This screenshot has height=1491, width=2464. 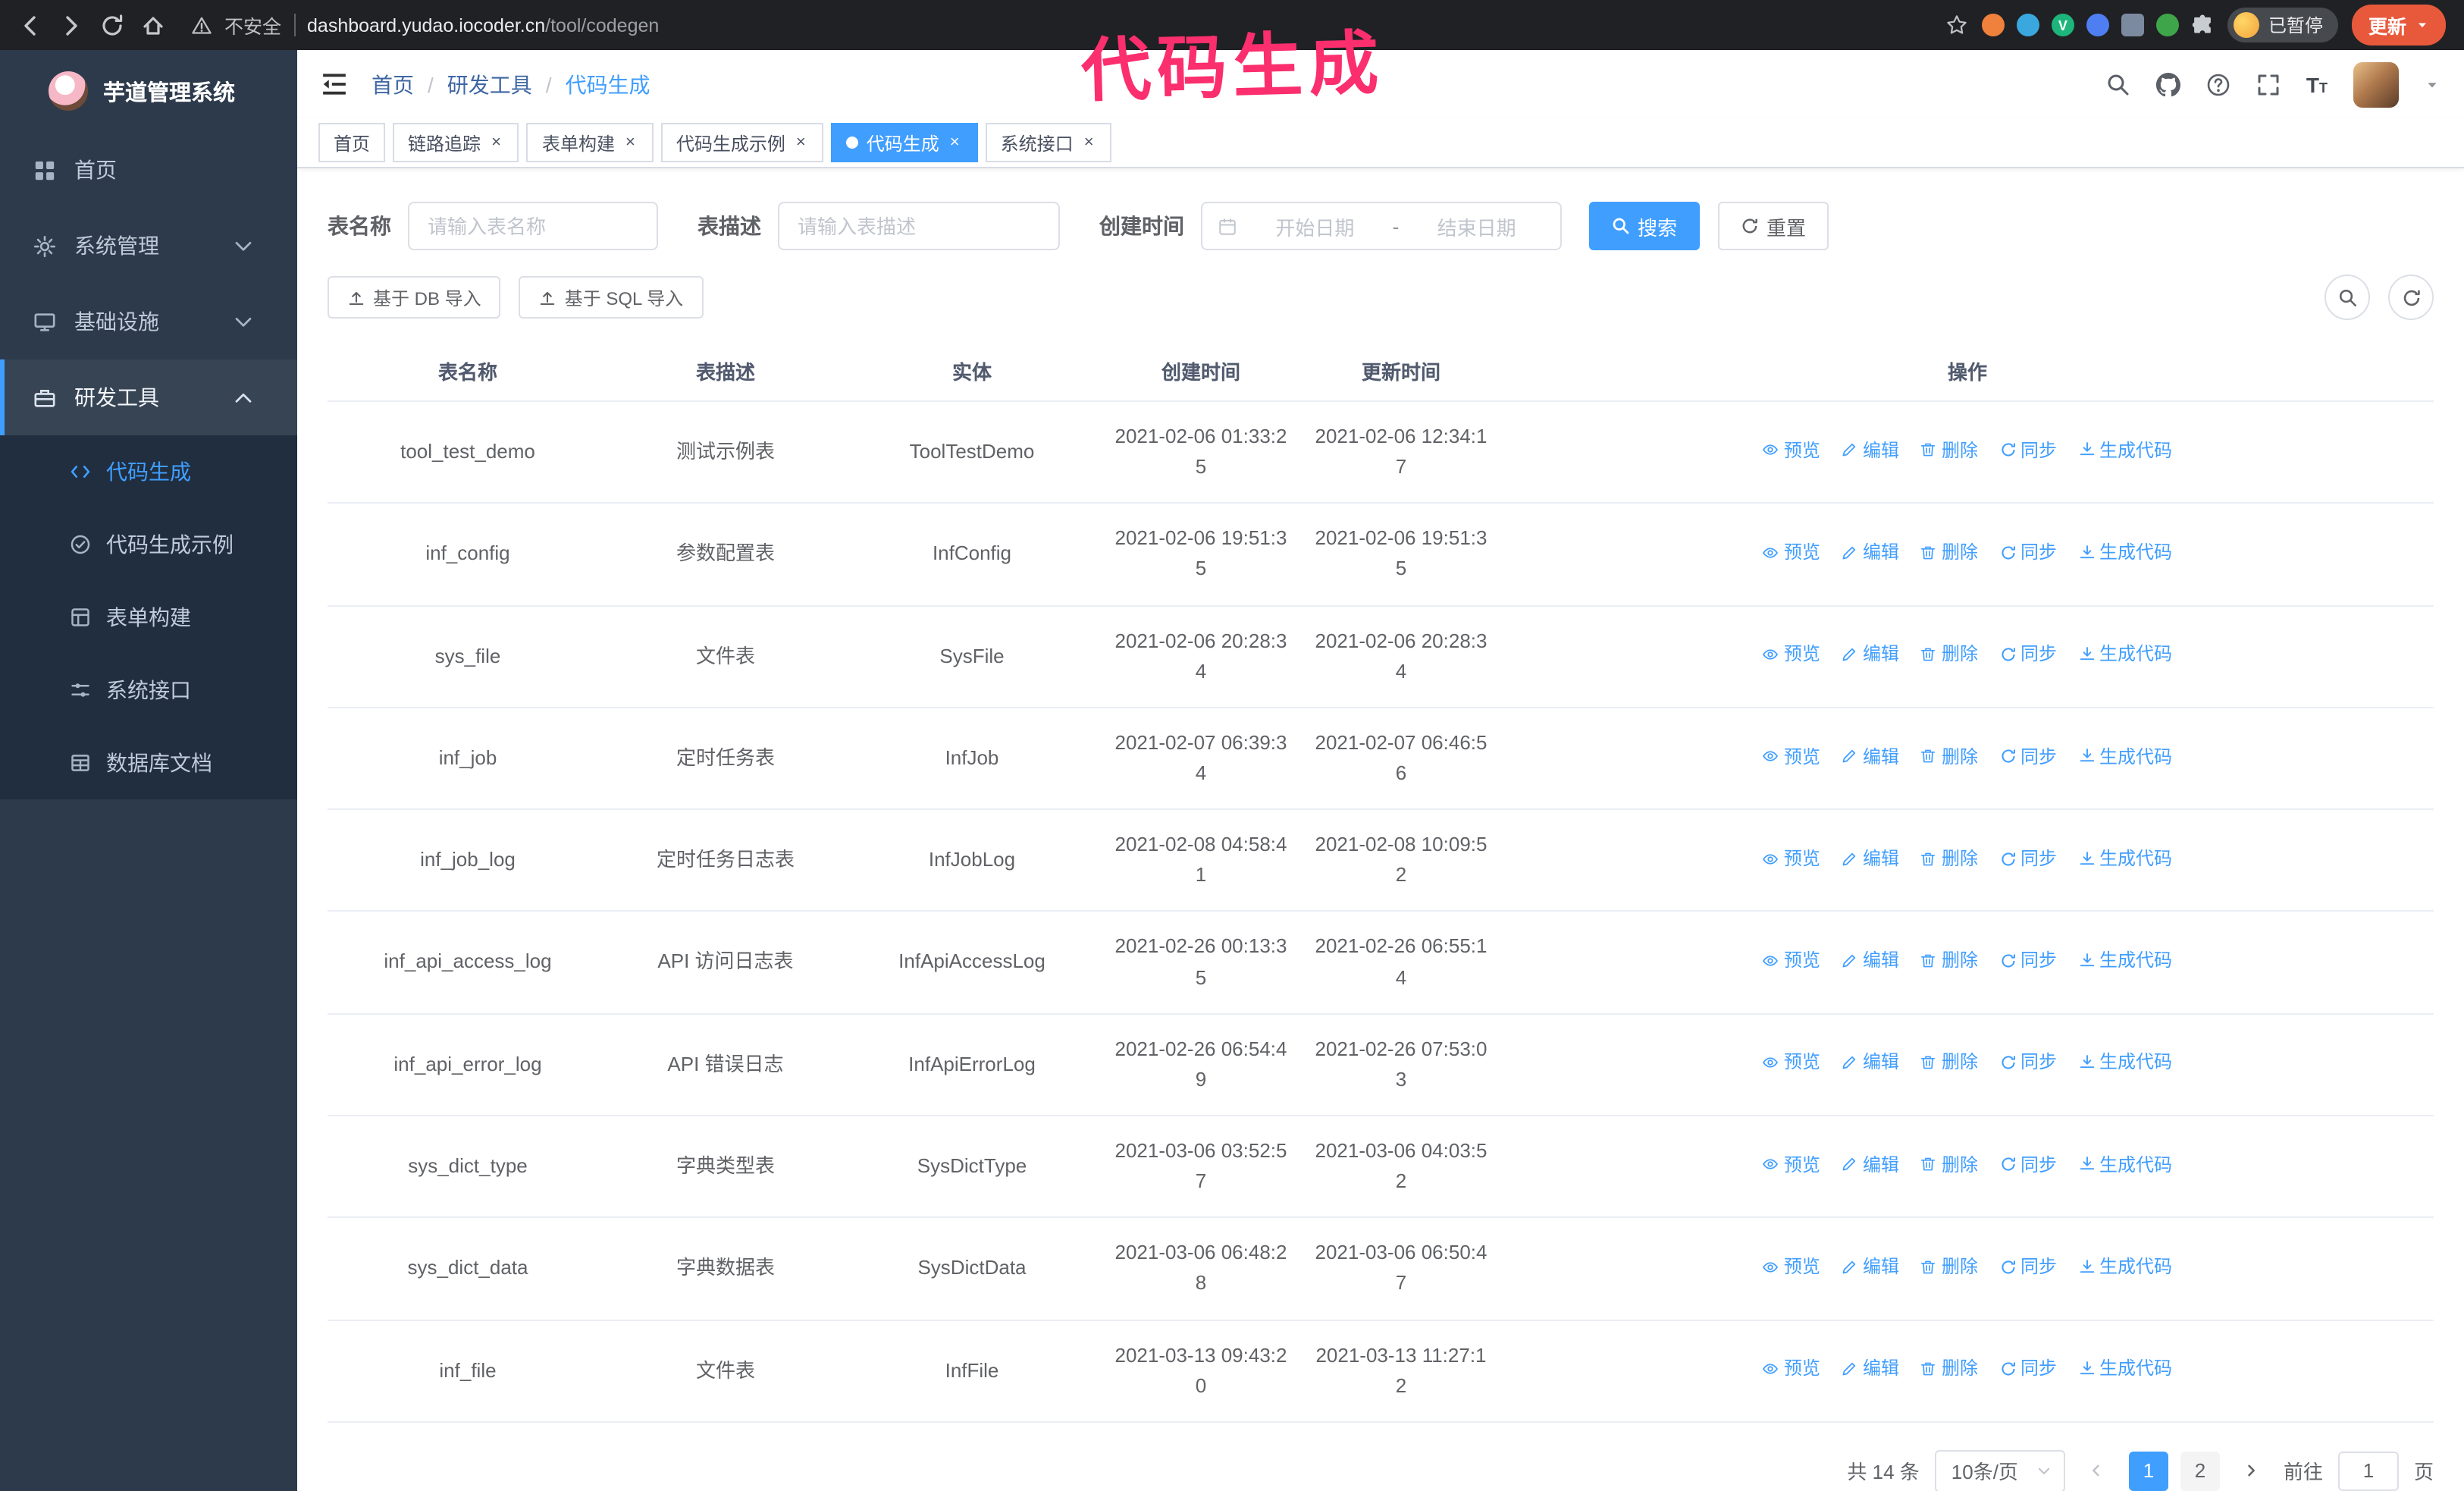 What do you see at coordinates (352, 142) in the screenshot?
I see `tab-home: 首页` at bounding box center [352, 142].